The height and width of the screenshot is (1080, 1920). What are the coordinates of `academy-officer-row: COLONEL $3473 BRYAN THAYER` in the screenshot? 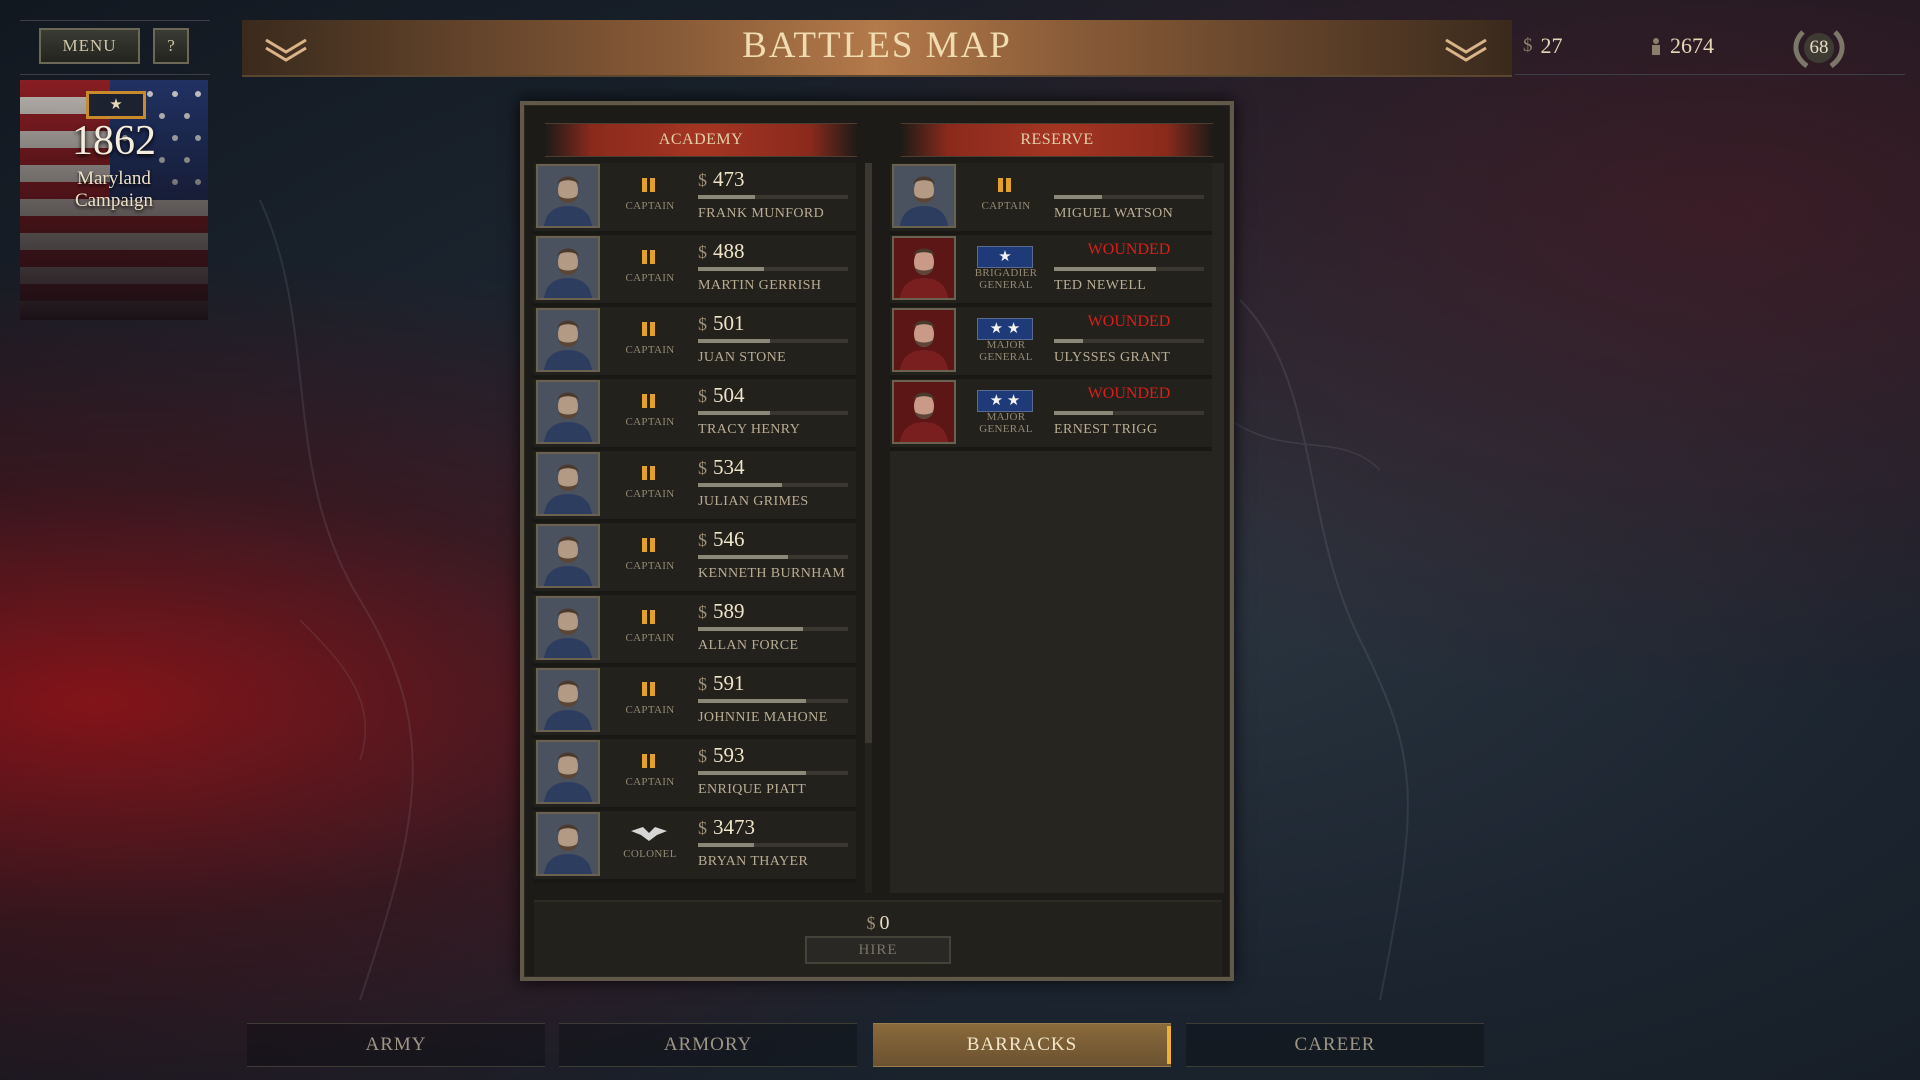 It's located at (695, 847).